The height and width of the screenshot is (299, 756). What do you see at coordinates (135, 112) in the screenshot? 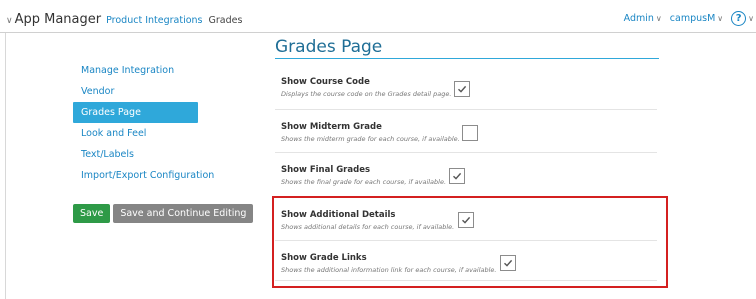
I see `sidebar-item-grades-page: Grades Page` at bounding box center [135, 112].